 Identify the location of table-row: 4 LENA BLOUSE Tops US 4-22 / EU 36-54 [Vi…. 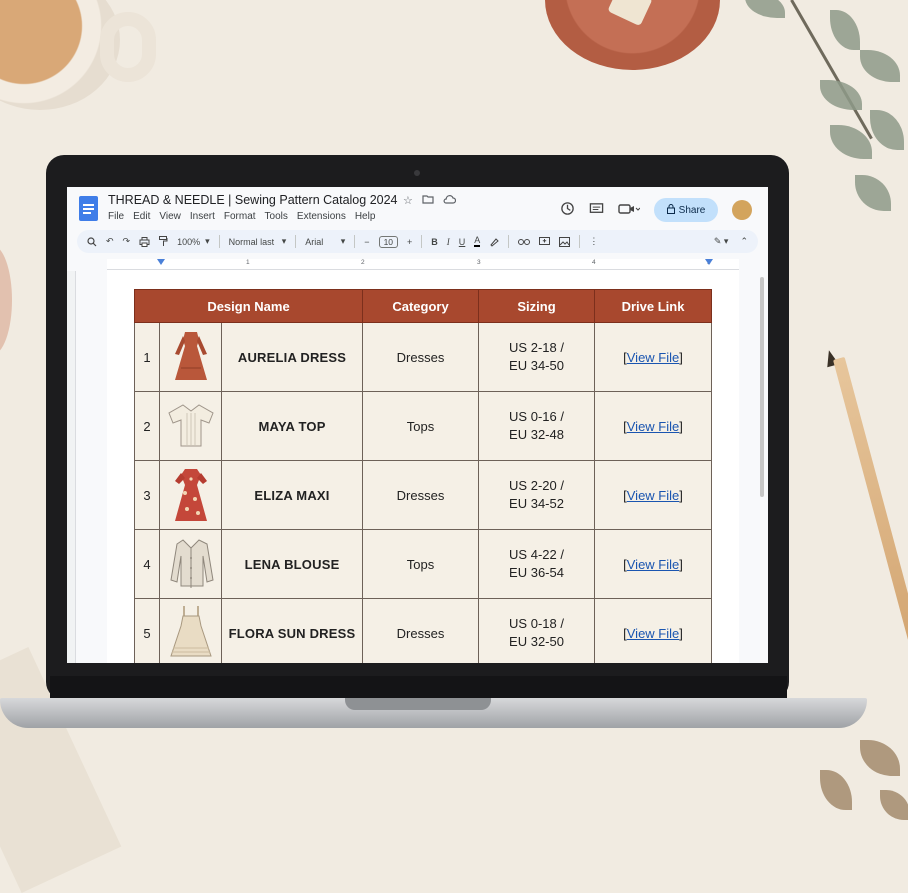
(423, 564).